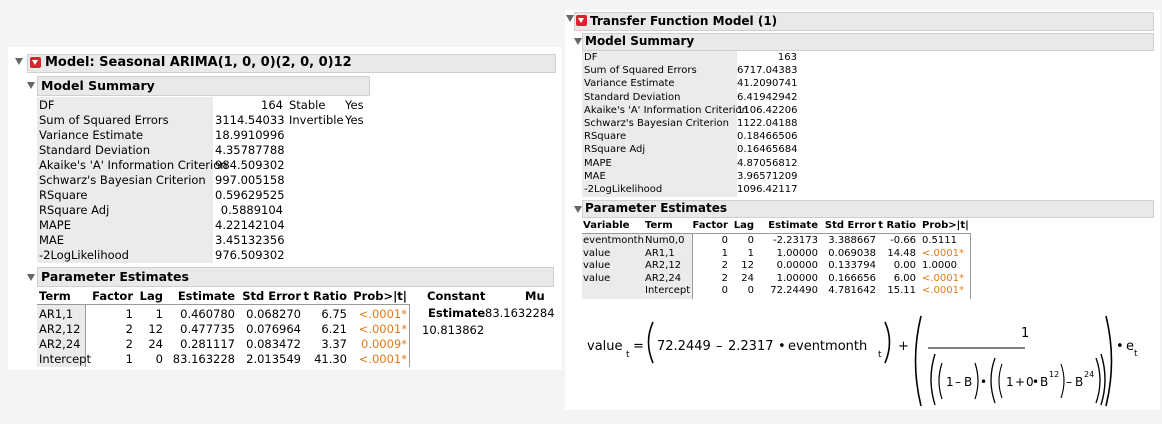 The image size is (1162, 424). Describe the element at coordinates (612, 225) in the screenshot. I see `column-header: Variable` at that location.